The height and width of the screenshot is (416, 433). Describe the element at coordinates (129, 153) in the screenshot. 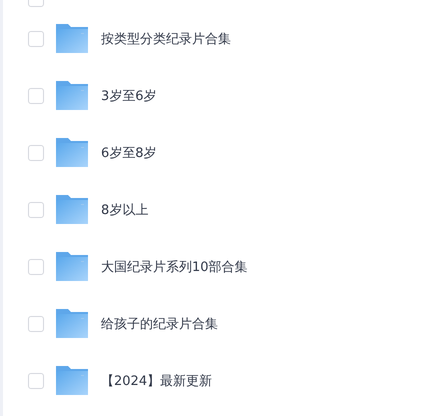

I see `folder-name: 6岁至8岁` at that location.